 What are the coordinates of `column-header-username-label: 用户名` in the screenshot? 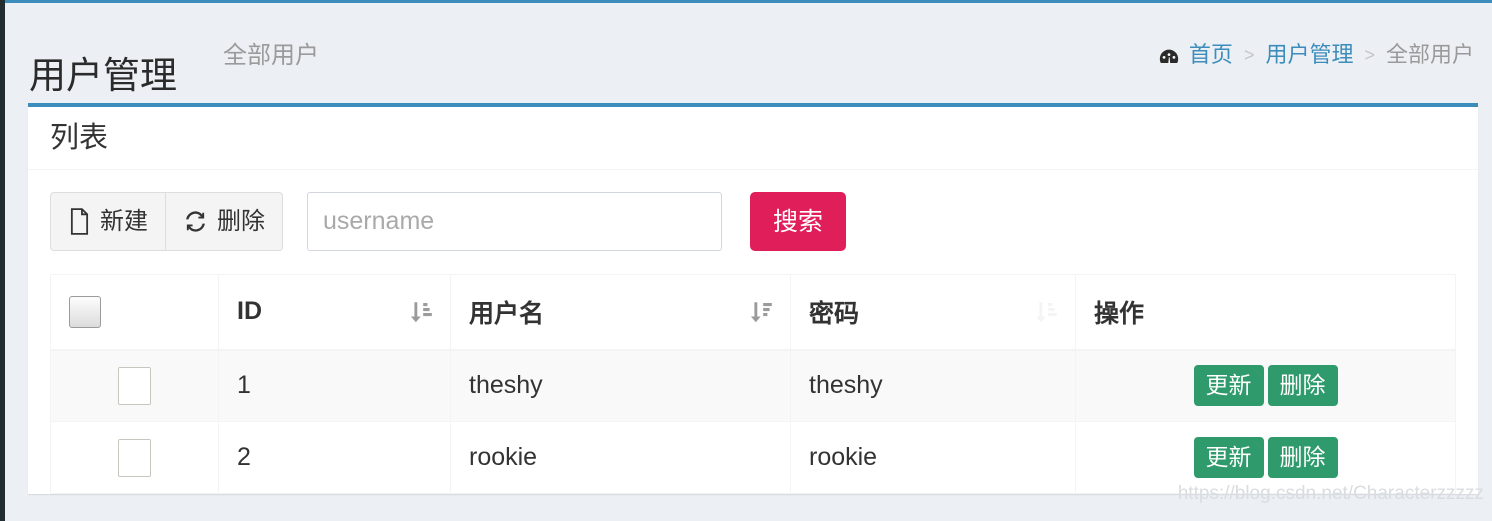 It's located at (507, 313).